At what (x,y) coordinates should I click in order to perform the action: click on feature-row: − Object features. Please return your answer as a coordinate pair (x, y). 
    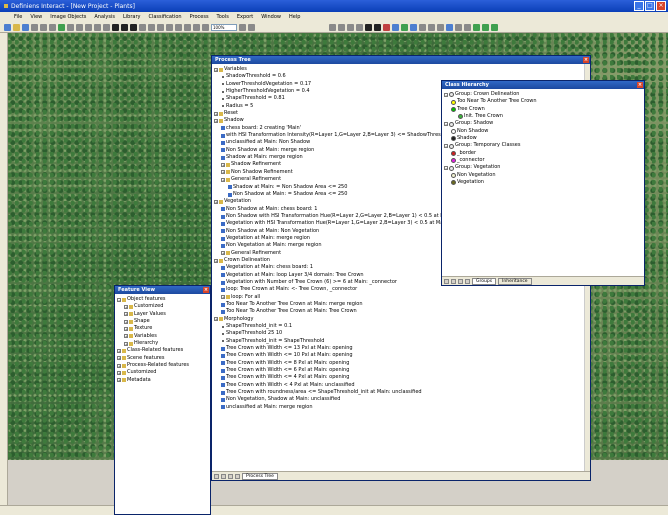
    Looking at the image, I should click on (162, 299).